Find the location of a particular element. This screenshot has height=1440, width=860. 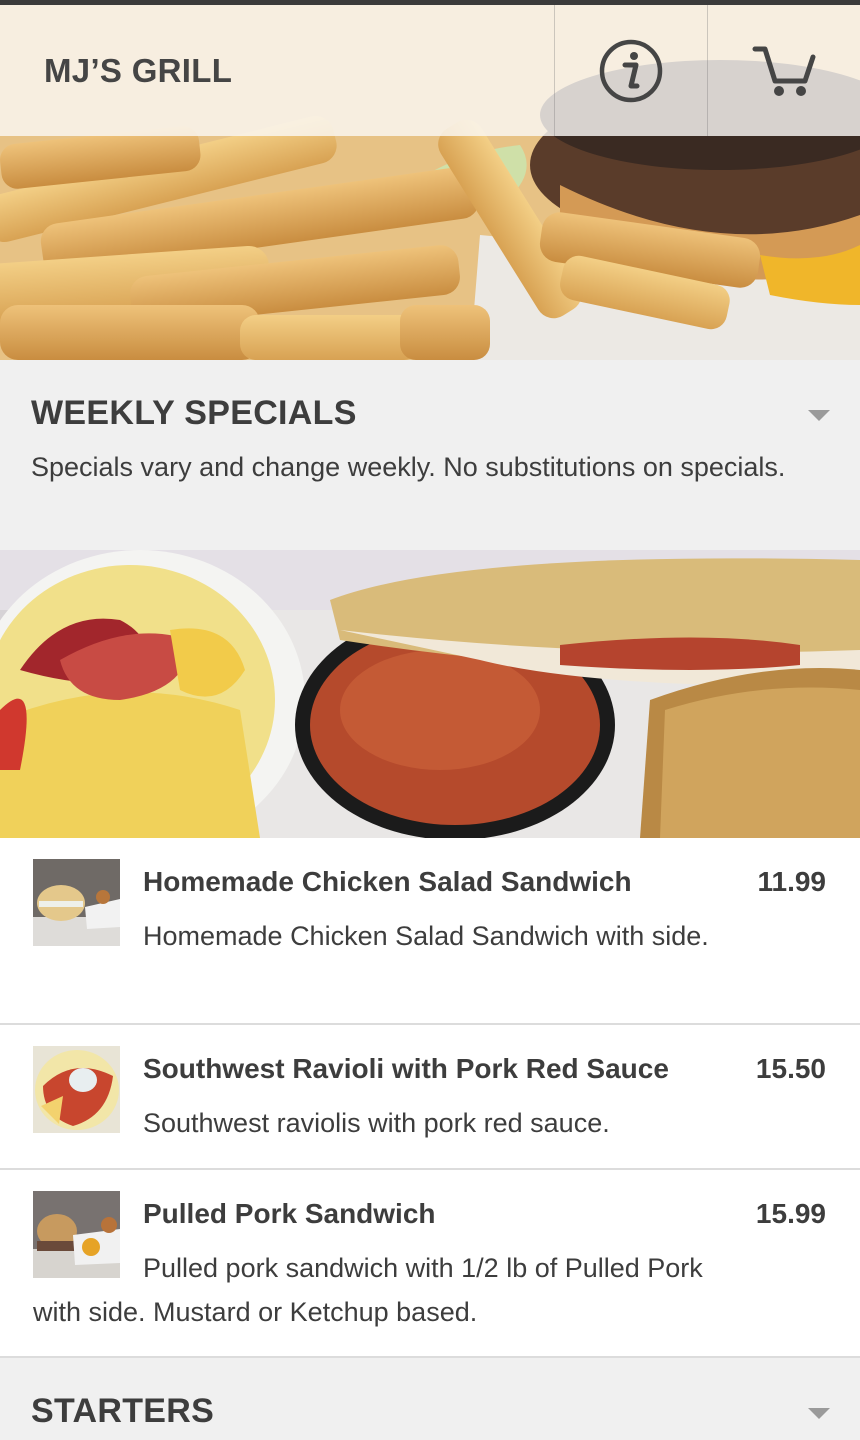

info-button is located at coordinates (631, 70).